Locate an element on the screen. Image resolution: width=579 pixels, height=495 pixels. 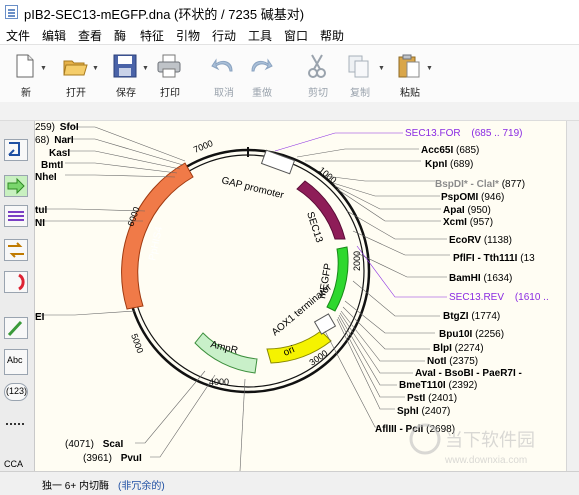
site-bpu10i: Bpu10I (2256) is located at coordinates (471, 334).